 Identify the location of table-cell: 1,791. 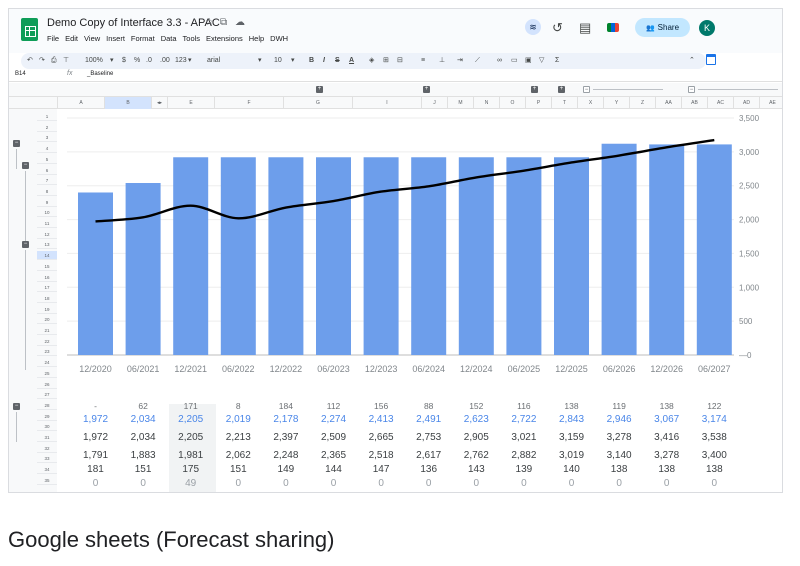
(96, 456).